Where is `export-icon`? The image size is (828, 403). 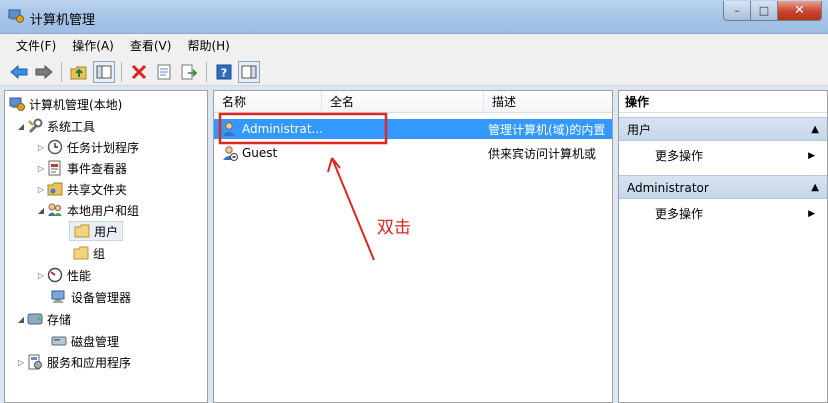 export-icon is located at coordinates (189, 71).